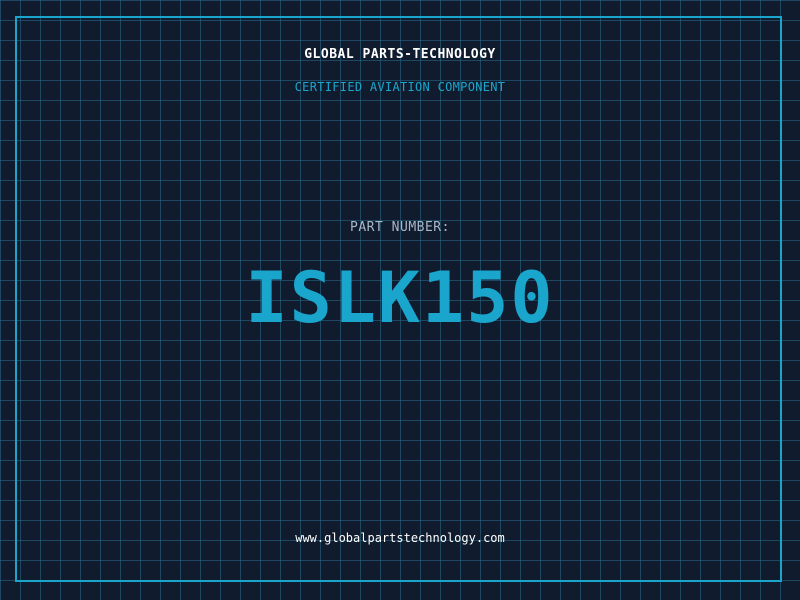 The width and height of the screenshot is (800, 600). What do you see at coordinates (400, 87) in the screenshot?
I see `certification-subtitle: CERTIFIED AVIATION COMPONENT` at bounding box center [400, 87].